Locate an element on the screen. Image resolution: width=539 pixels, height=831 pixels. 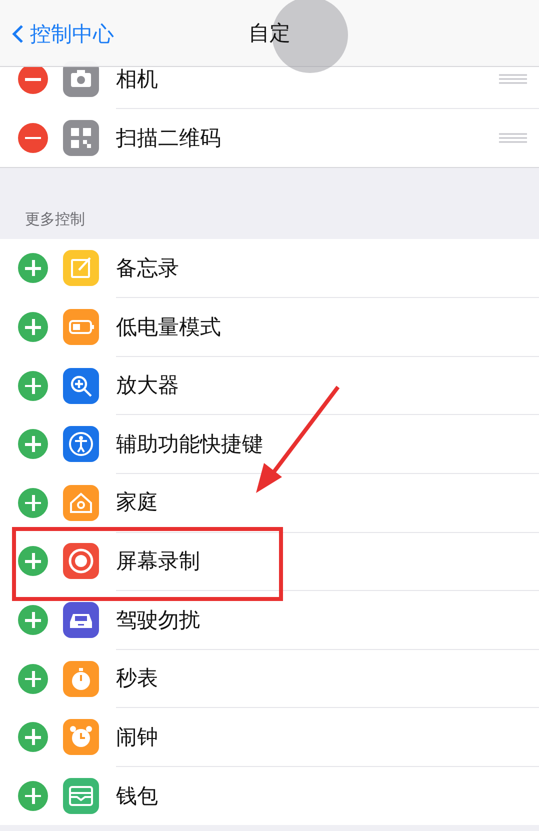
control-label: 驾驶勿扰 is located at coordinates (158, 620).